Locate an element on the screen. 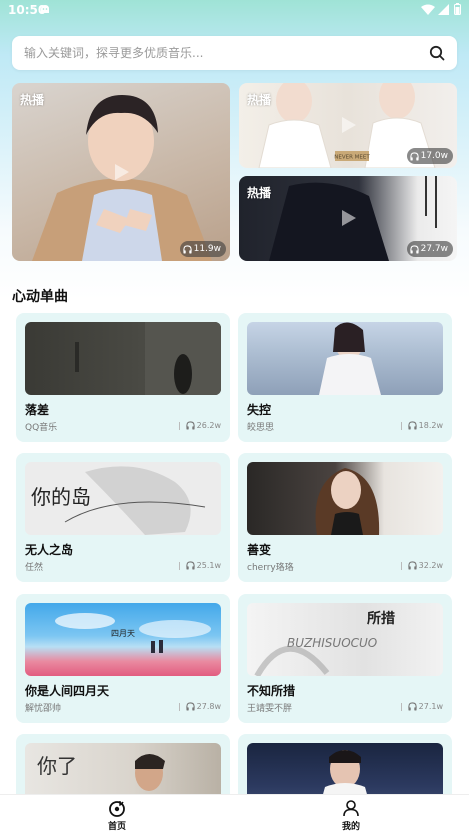 The image size is (469, 834). cover-text: 你了 is located at coordinates (57, 766).